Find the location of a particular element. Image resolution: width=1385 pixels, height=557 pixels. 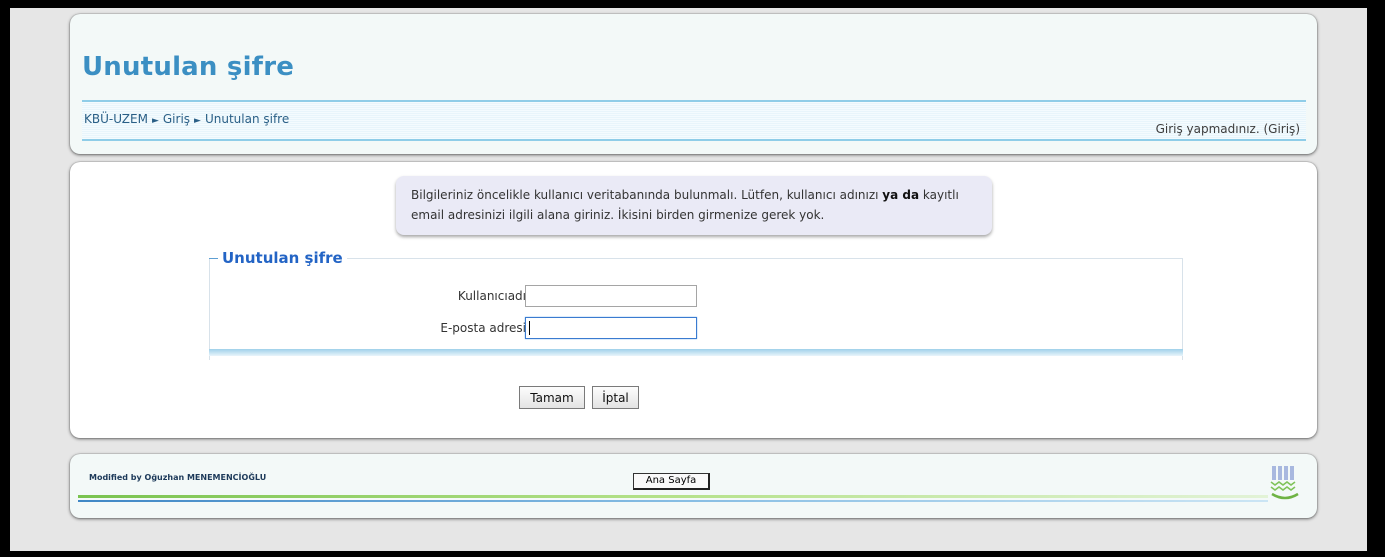

username-label: Kullanıcıadı is located at coordinates (491, 296).